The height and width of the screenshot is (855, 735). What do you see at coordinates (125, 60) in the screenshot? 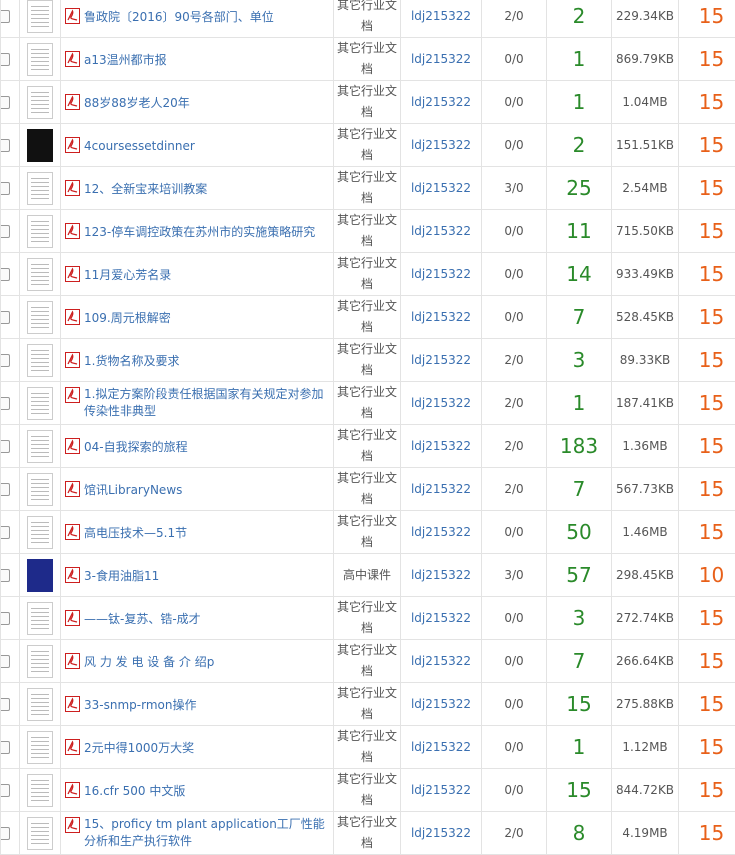
I see `document-title-link: a13温州都市报` at bounding box center [125, 60].